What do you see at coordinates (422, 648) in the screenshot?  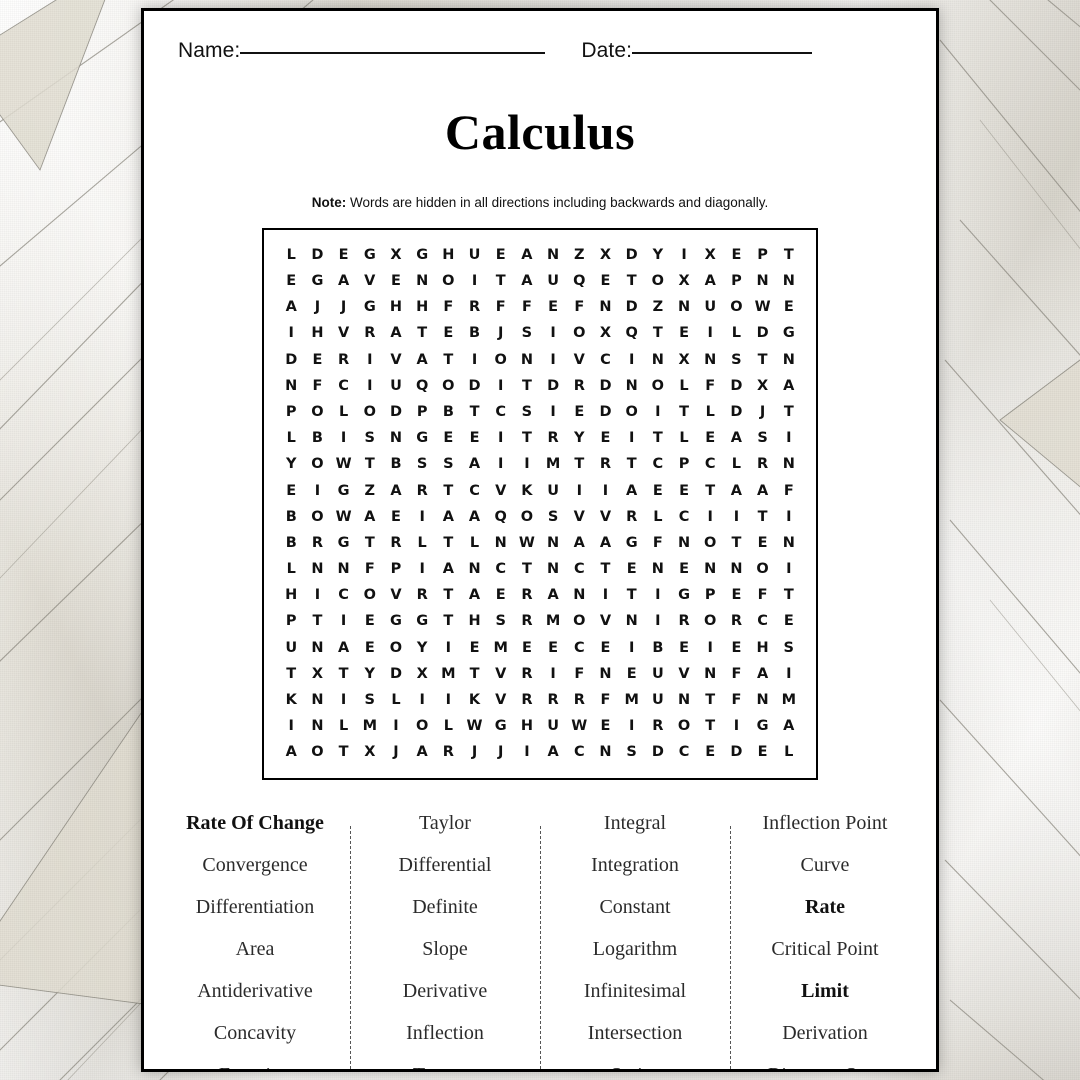 I see `grid-cell: Y` at bounding box center [422, 648].